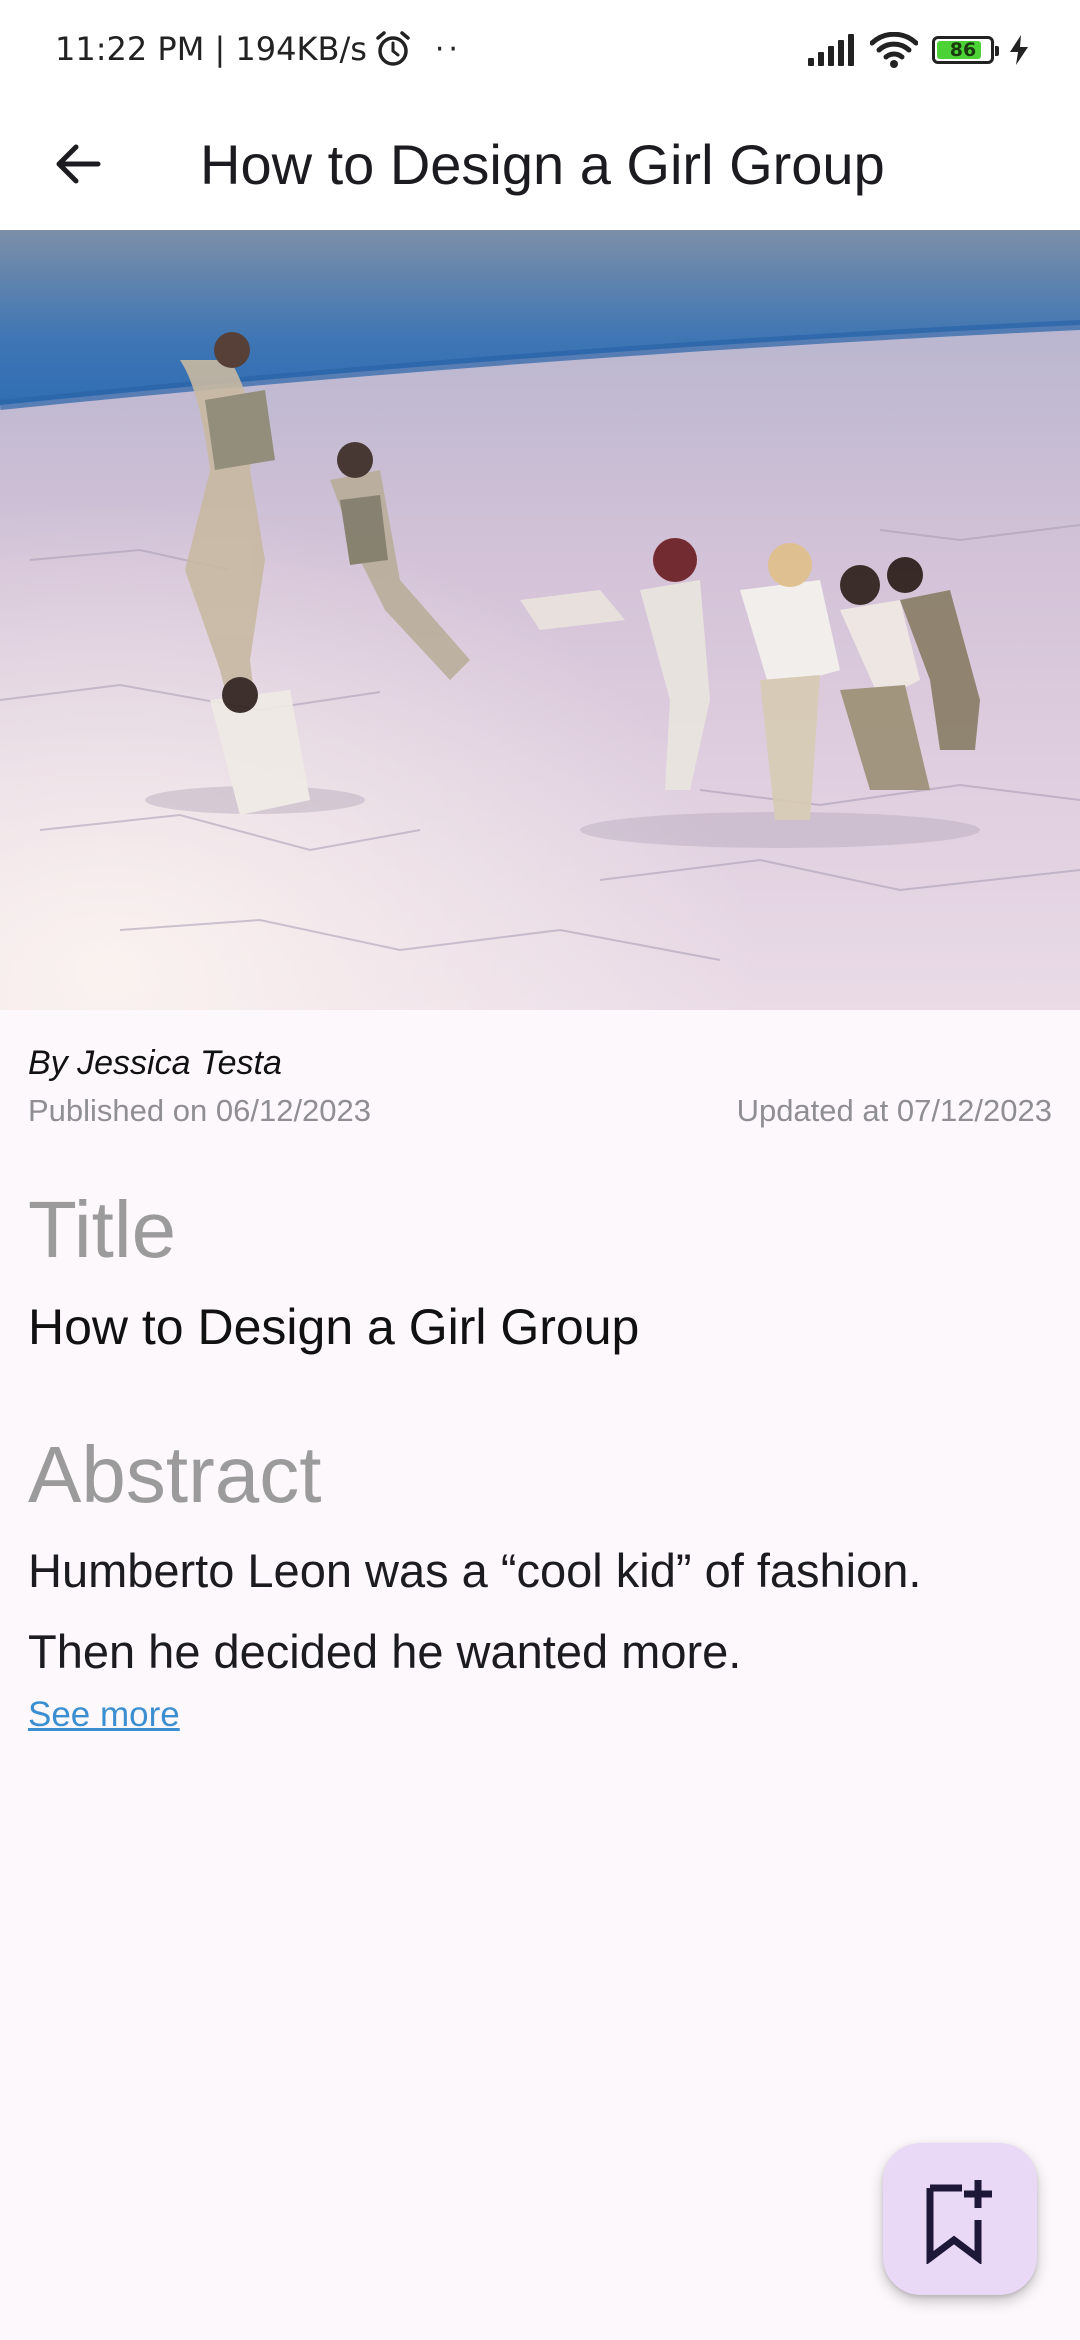 Image resolution: width=1080 pixels, height=2340 pixels. What do you see at coordinates (963, 50) in the screenshot?
I see `battery-level: 86` at bounding box center [963, 50].